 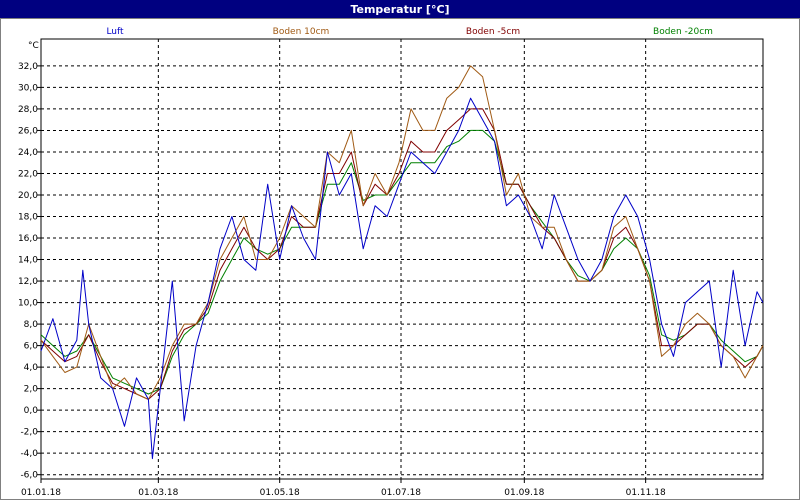 What do you see at coordinates (31, 347) in the screenshot?
I see `y-tick-label: 6,0` at bounding box center [31, 347].